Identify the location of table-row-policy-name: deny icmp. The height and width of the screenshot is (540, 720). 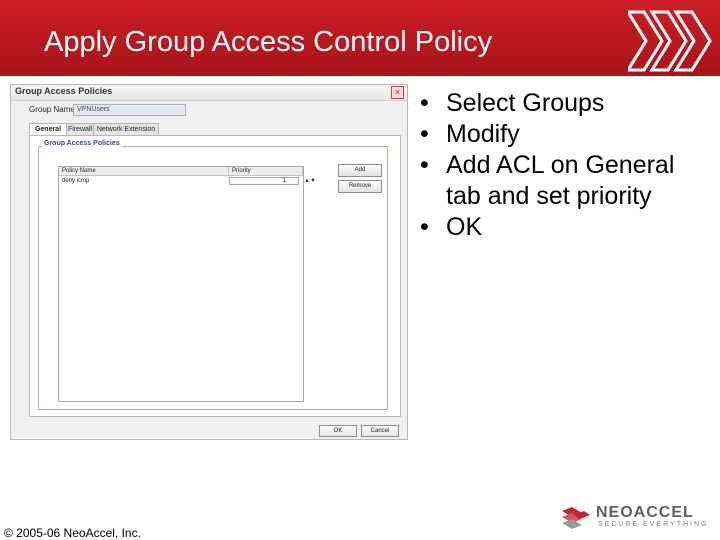
(140, 181).